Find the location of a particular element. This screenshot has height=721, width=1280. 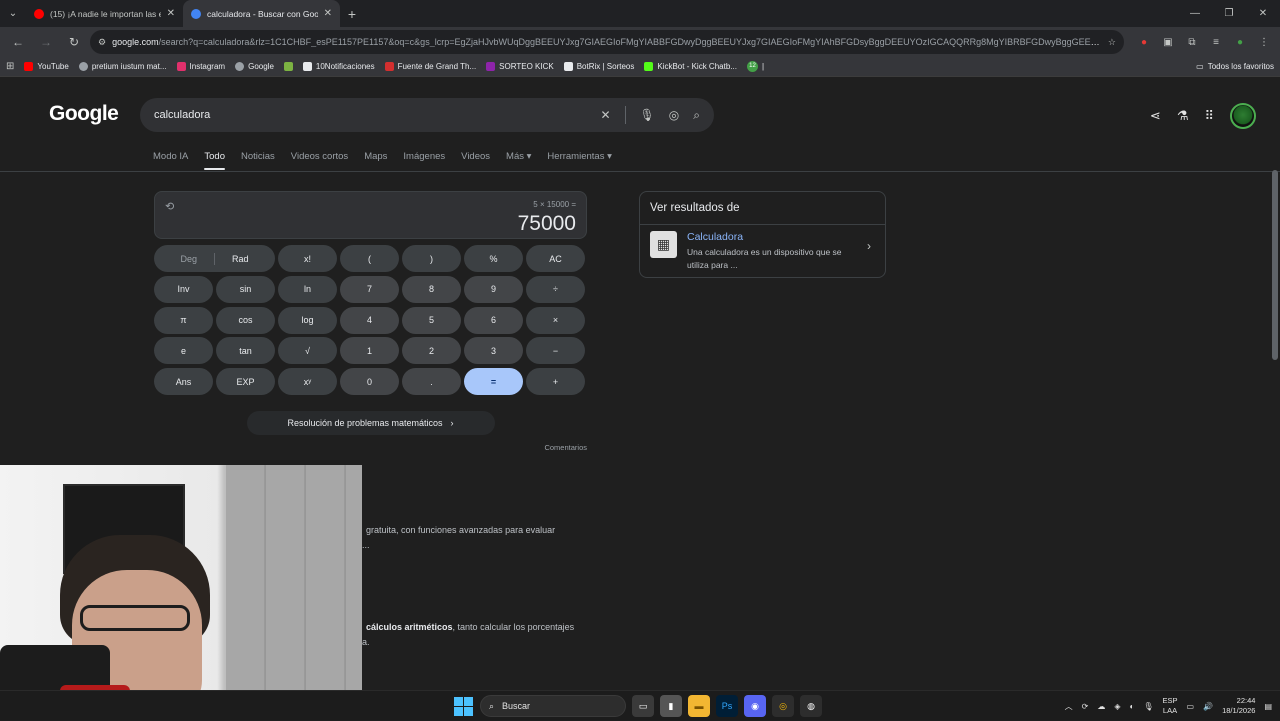

apps-grid-icon: ⊞ is located at coordinates (10, 66).